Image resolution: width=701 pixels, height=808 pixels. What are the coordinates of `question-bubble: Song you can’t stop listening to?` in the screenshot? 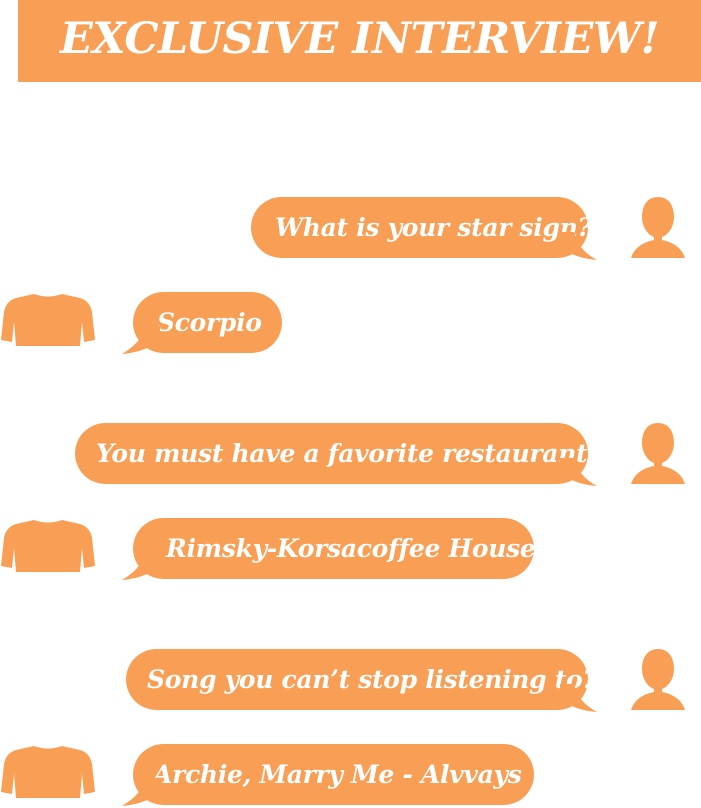 It's located at (361, 679).